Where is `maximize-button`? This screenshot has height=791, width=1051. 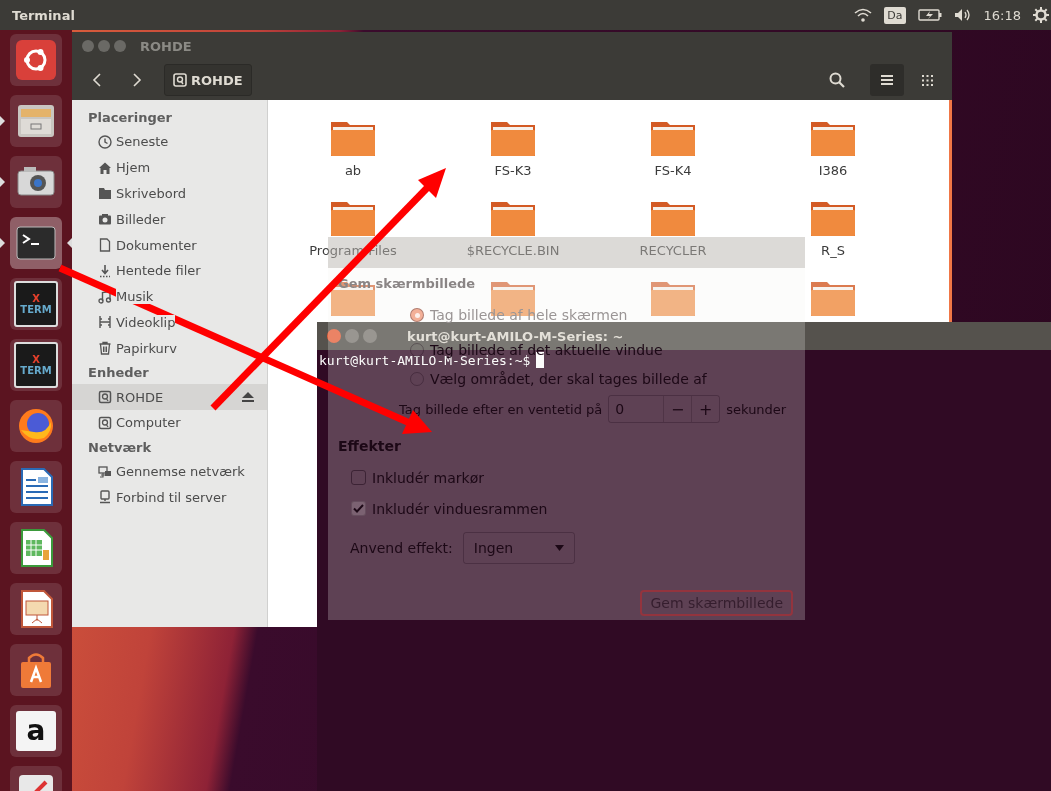
maximize-button is located at coordinates (120, 46).